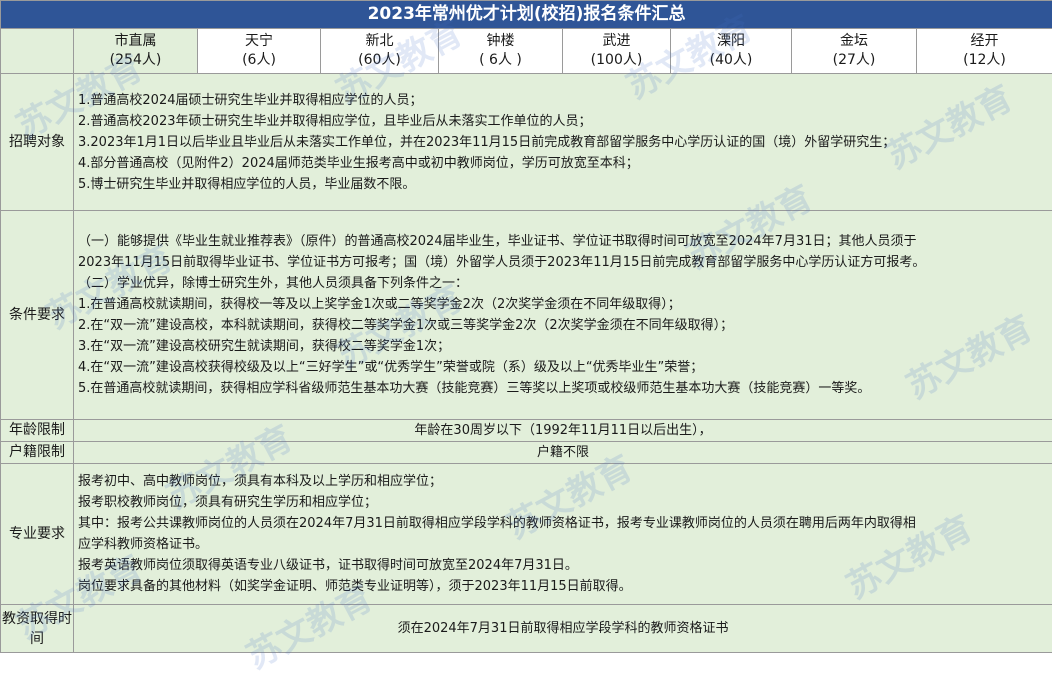  Describe the element at coordinates (259, 51) in the screenshot. I see `region-header-tianning: 天宁(6人)` at that location.